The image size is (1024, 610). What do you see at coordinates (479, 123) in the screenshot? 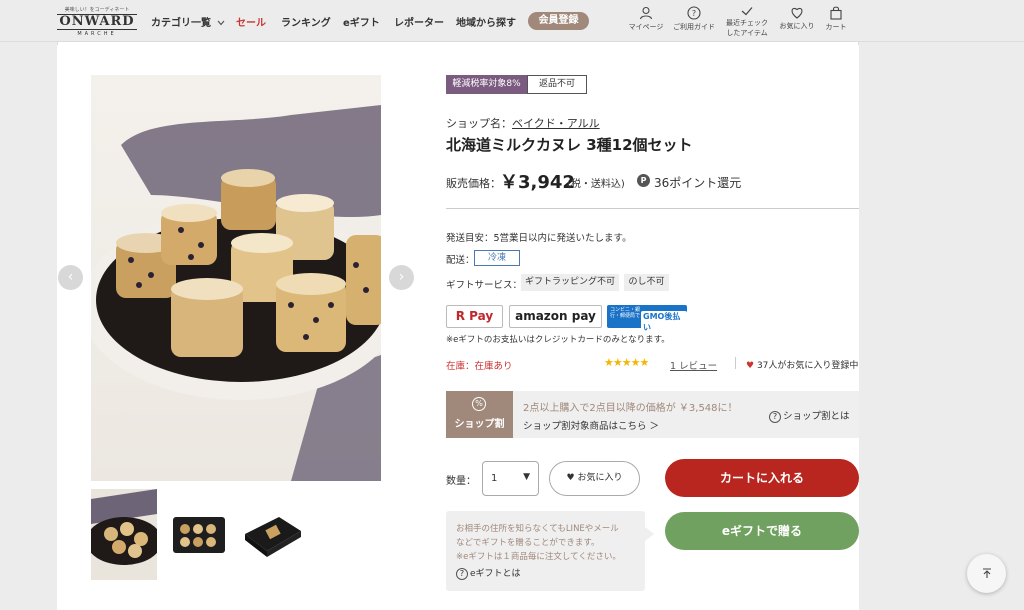
I see `shop-name-prefix: ショップ名：` at bounding box center [479, 123].